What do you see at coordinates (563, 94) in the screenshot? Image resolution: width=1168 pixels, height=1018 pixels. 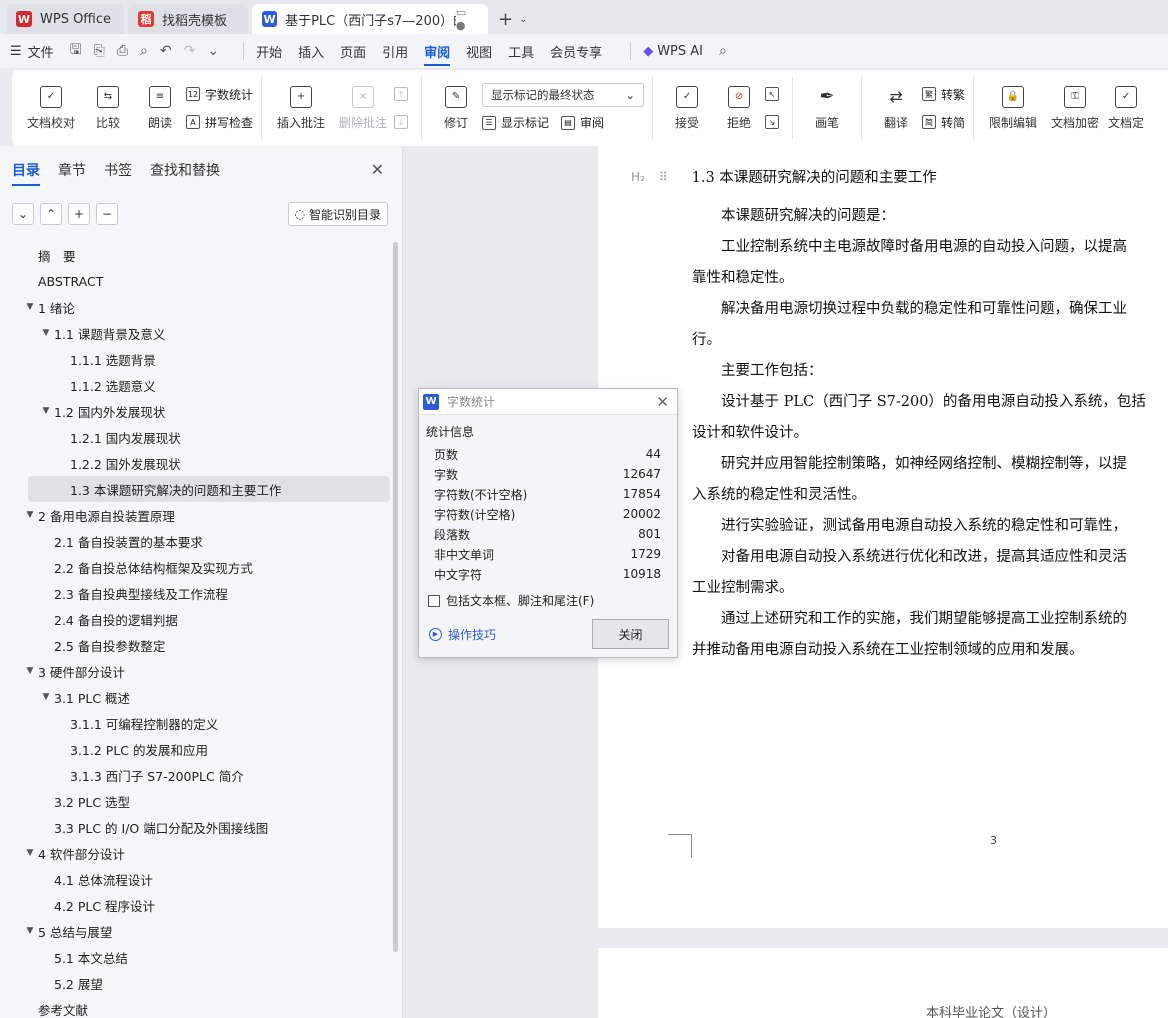 I see `markup-state-dropdown: 显示标记的最终状态 ⌄` at bounding box center [563, 94].